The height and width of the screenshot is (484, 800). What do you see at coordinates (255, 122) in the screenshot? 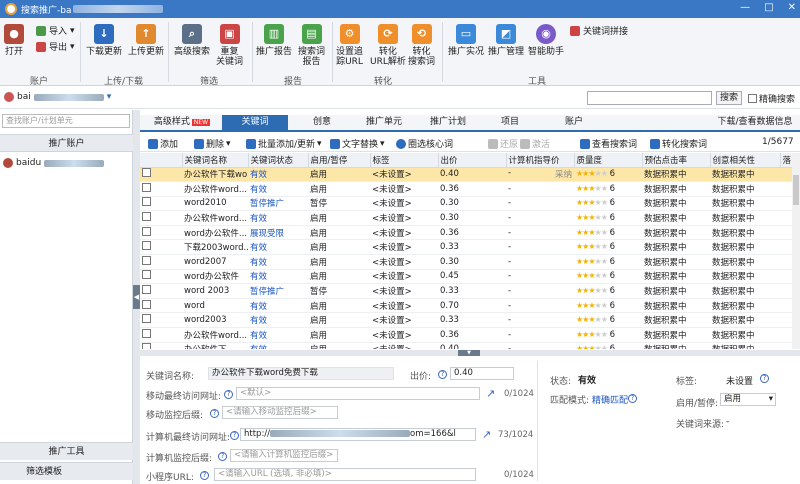
I see `tab-keyword: 关键词` at bounding box center [255, 122].